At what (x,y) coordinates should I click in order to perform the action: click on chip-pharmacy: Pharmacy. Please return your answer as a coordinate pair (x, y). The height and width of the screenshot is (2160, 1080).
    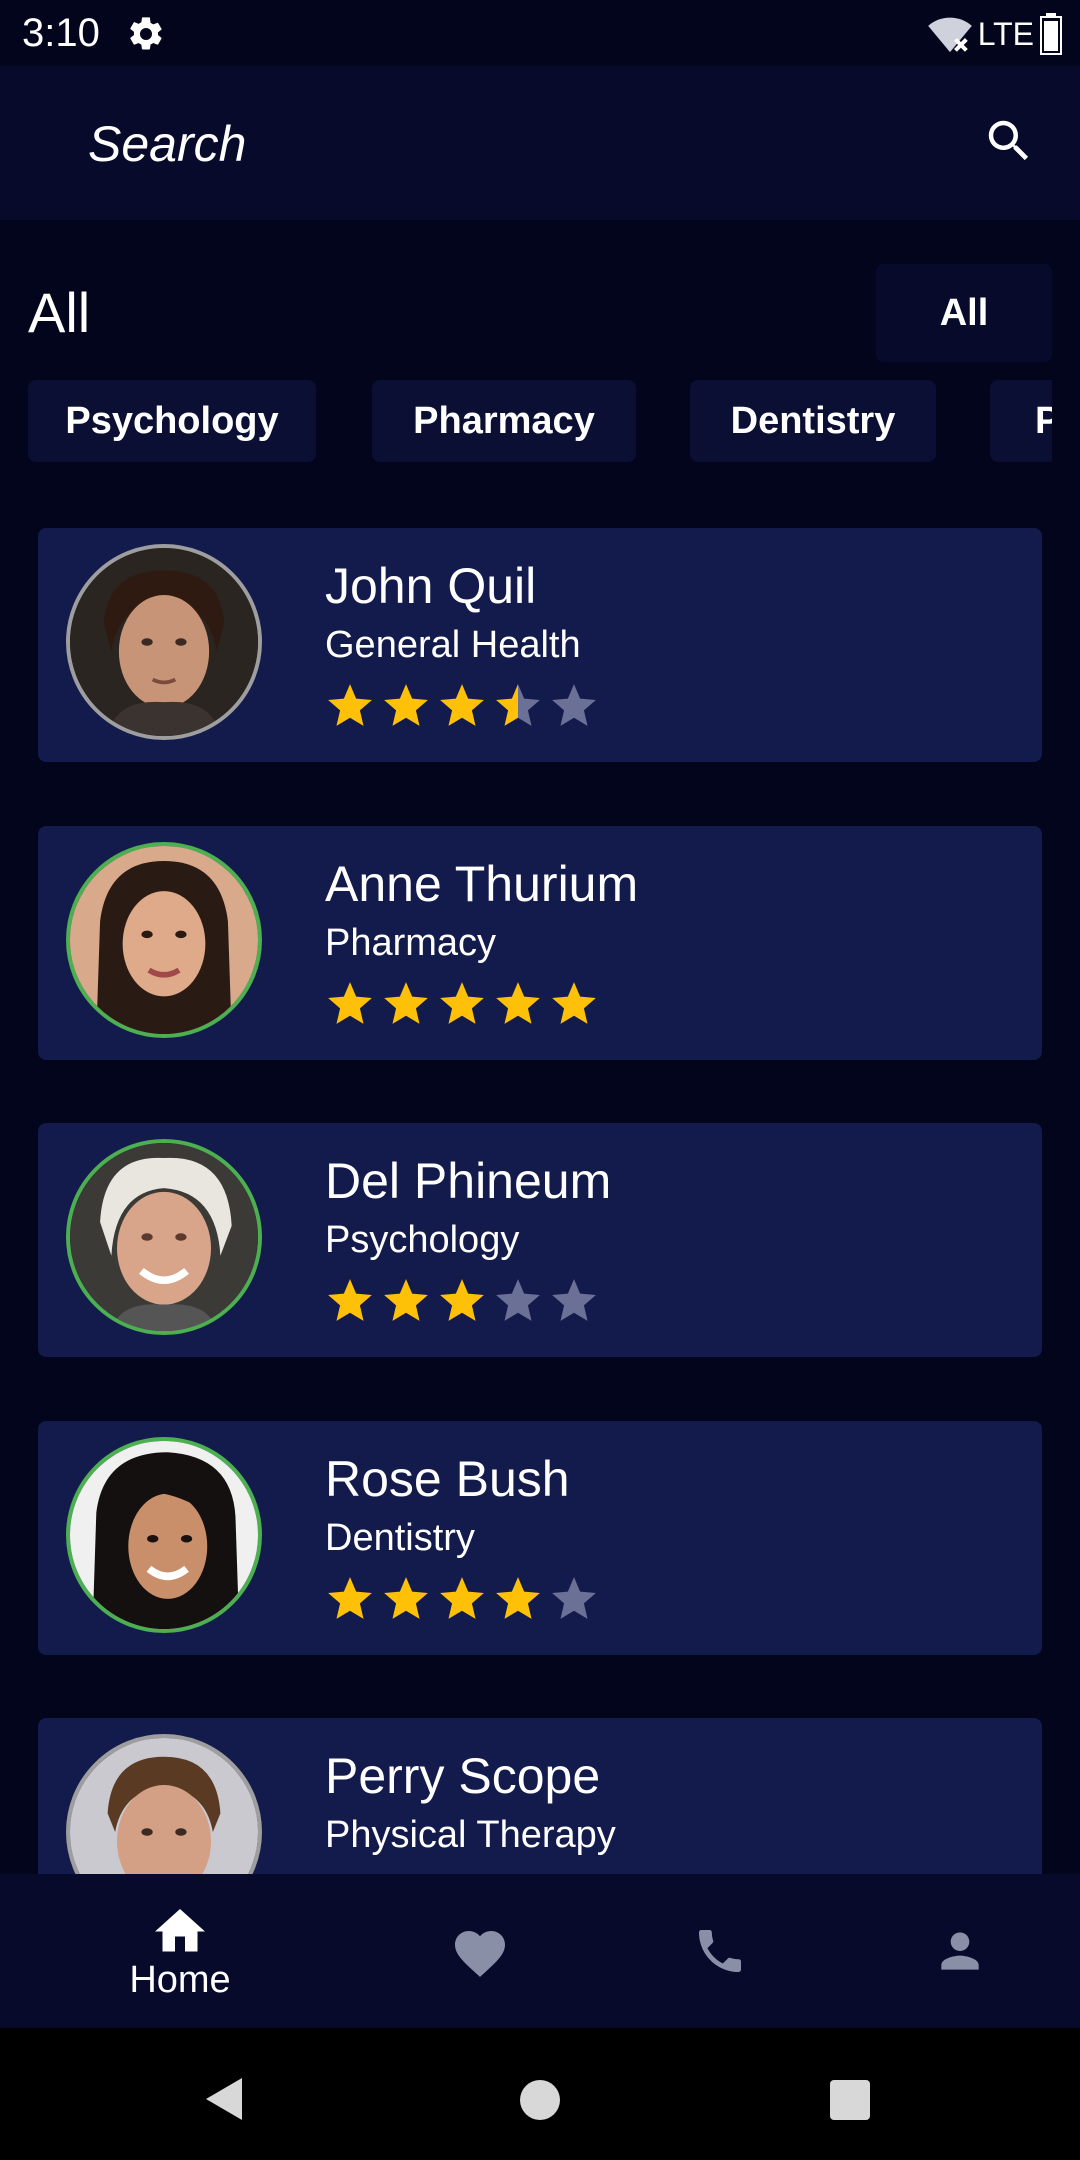
    Looking at the image, I should click on (504, 421).